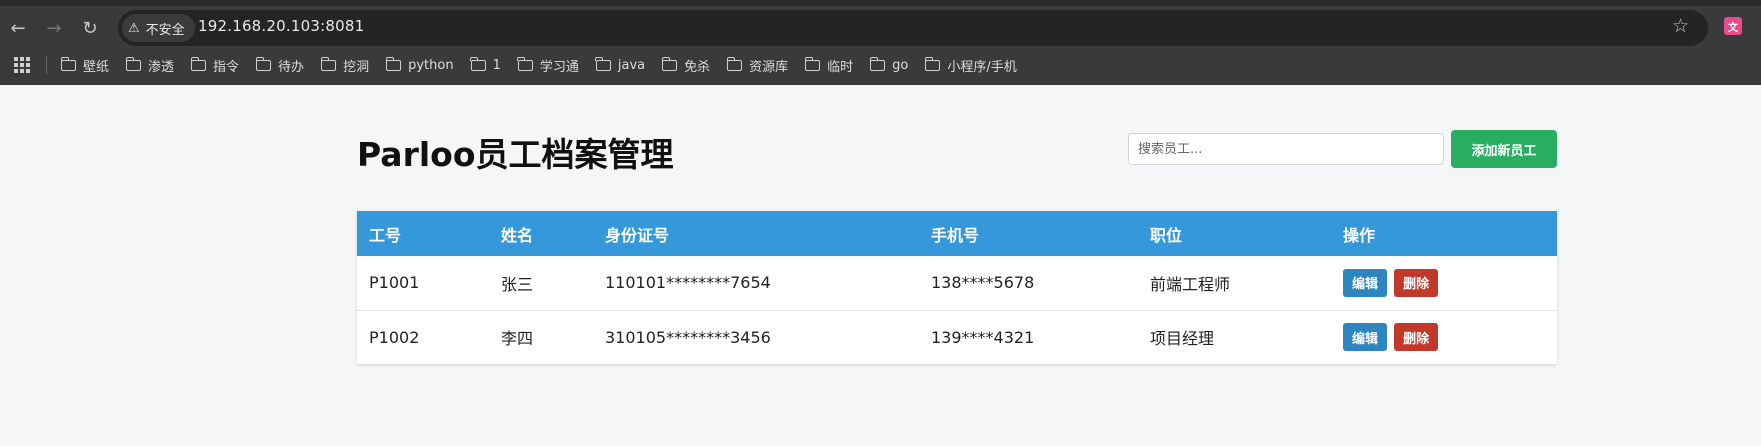  I want to click on cell-position: 项目经理, so click(1182, 339).